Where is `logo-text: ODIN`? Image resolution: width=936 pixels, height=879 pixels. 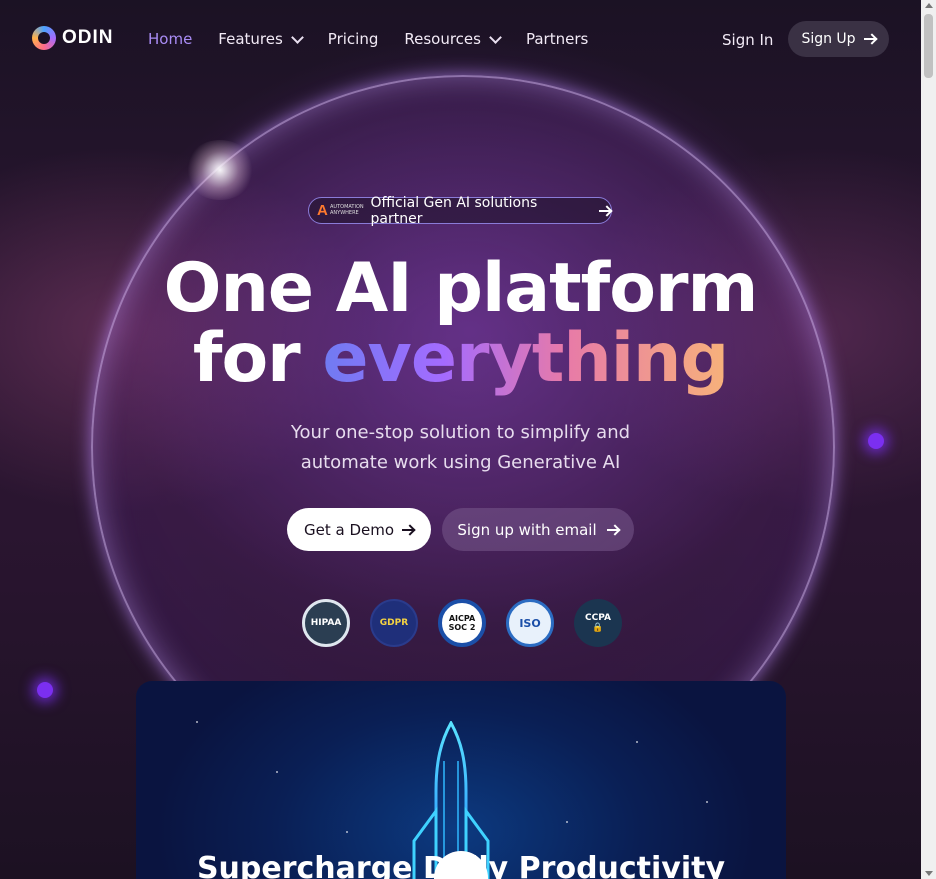
logo-text: ODIN is located at coordinates (88, 37).